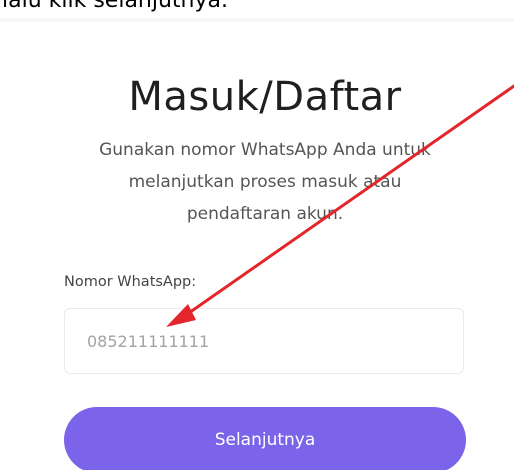 The height and width of the screenshot is (470, 514). I want to click on next-button: Selanjutnya, so click(265, 438).